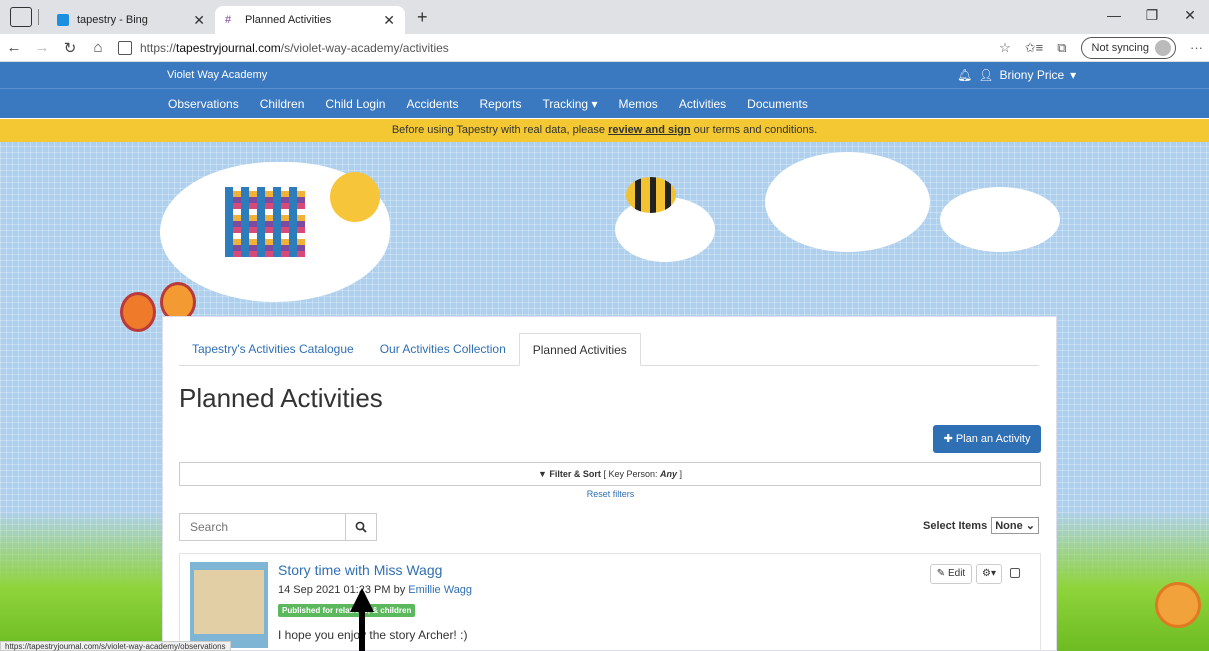 The height and width of the screenshot is (651, 1209). What do you see at coordinates (631, 474) in the screenshot?
I see `filter-detail-prefix: [ Key Person:` at bounding box center [631, 474].